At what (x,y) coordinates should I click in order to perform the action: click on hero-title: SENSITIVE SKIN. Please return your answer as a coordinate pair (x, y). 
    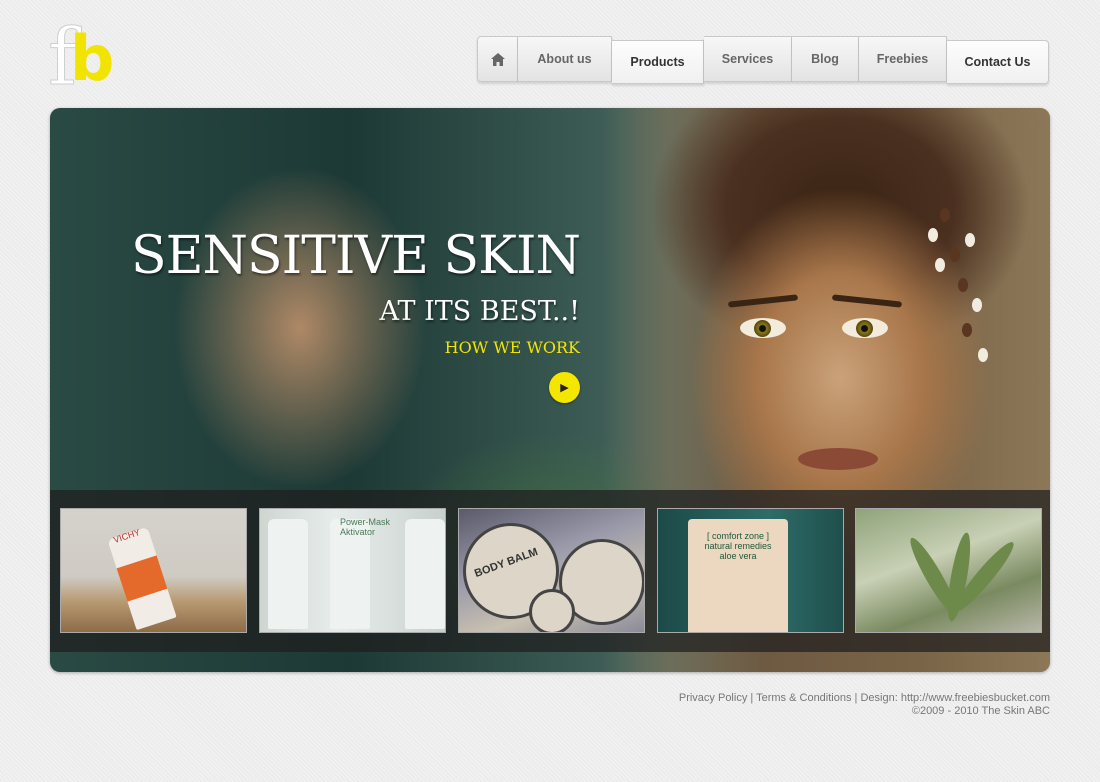
    Looking at the image, I should click on (355, 256).